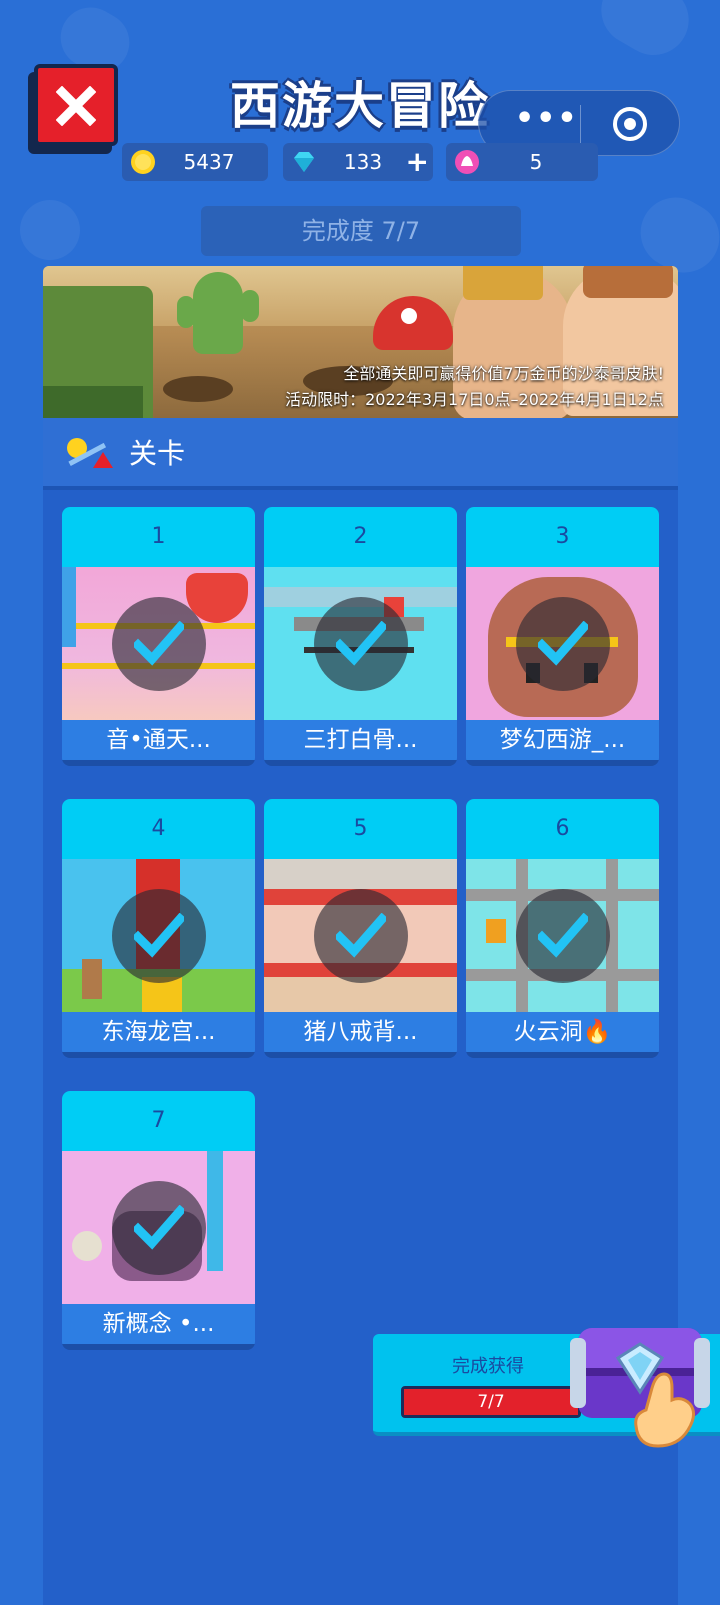  What do you see at coordinates (630, 124) in the screenshot?
I see `exit-mini-program-icon` at bounding box center [630, 124].